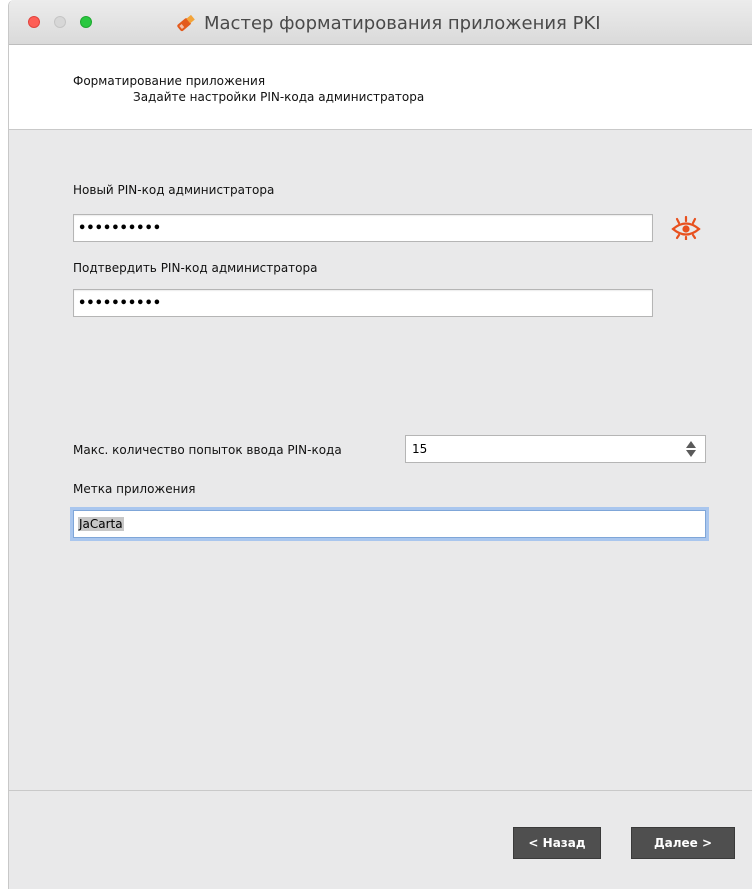  What do you see at coordinates (207, 450) in the screenshot?
I see `max-attempts-label: Макс. количество попыток ввода PIN-кода` at bounding box center [207, 450].